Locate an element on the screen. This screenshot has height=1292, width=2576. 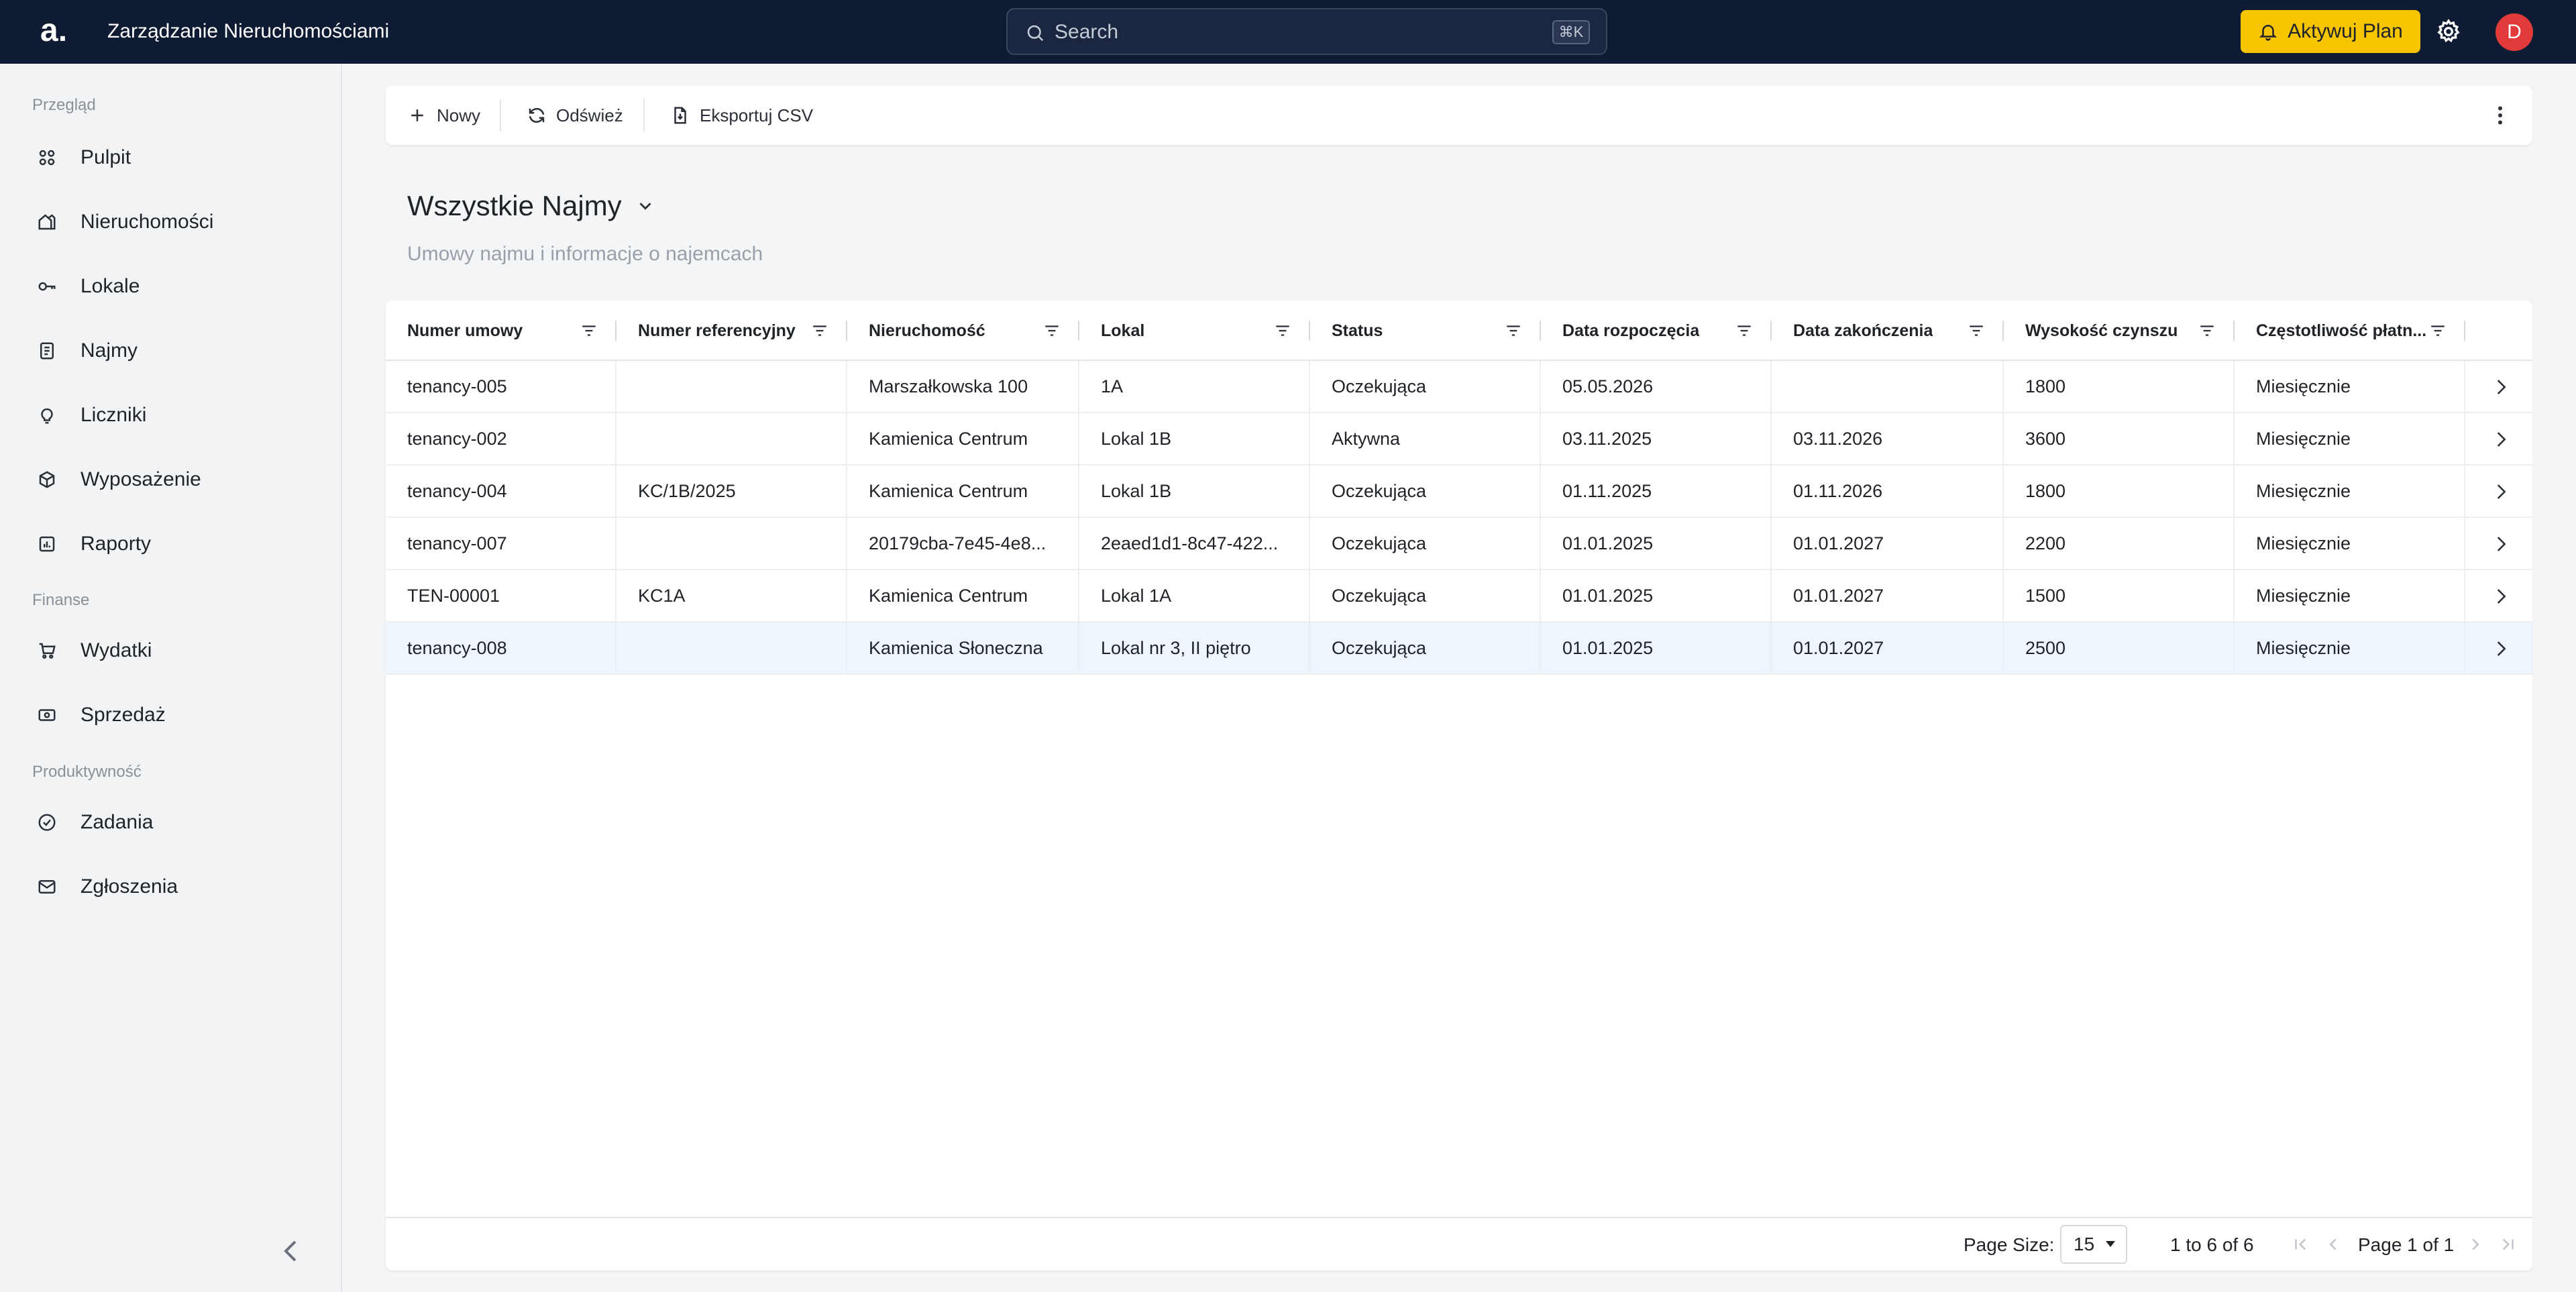
table-cell: tenancy-002 is located at coordinates (501, 438).